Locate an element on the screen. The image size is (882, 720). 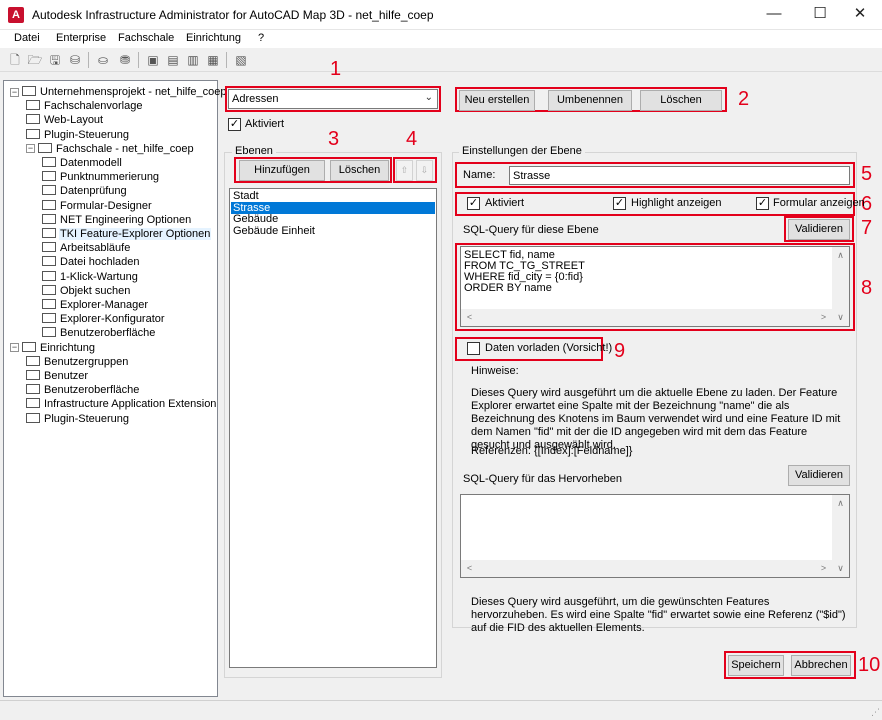
explorer-select: Adressen ⌄ is located at coordinates (333, 99).